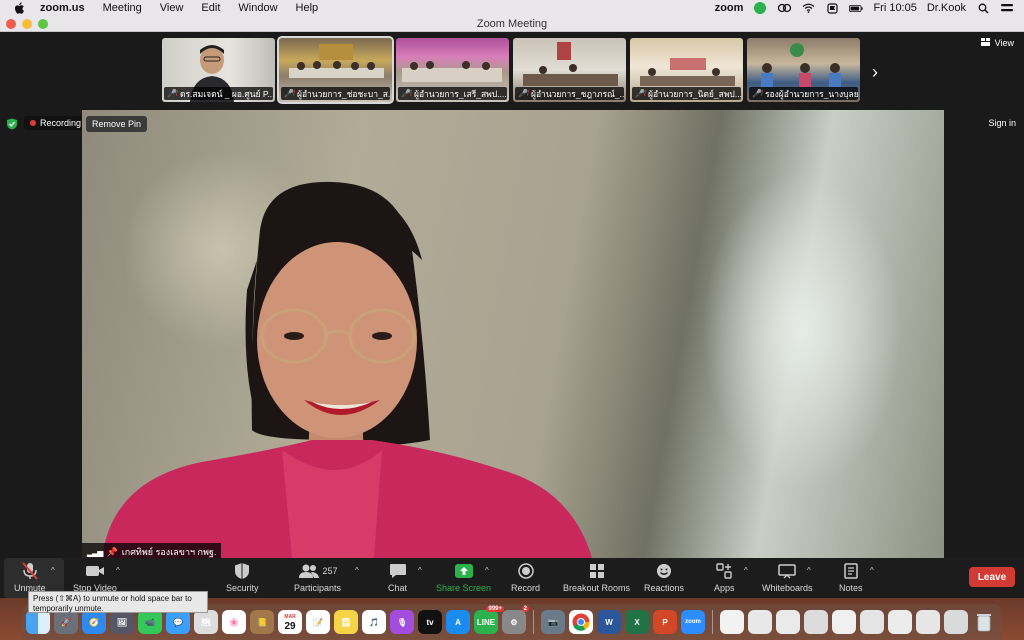 The height and width of the screenshot is (640, 1024). Describe the element at coordinates (872, 570) in the screenshot. I see `notes-options-chevron-icon: ^` at that location.